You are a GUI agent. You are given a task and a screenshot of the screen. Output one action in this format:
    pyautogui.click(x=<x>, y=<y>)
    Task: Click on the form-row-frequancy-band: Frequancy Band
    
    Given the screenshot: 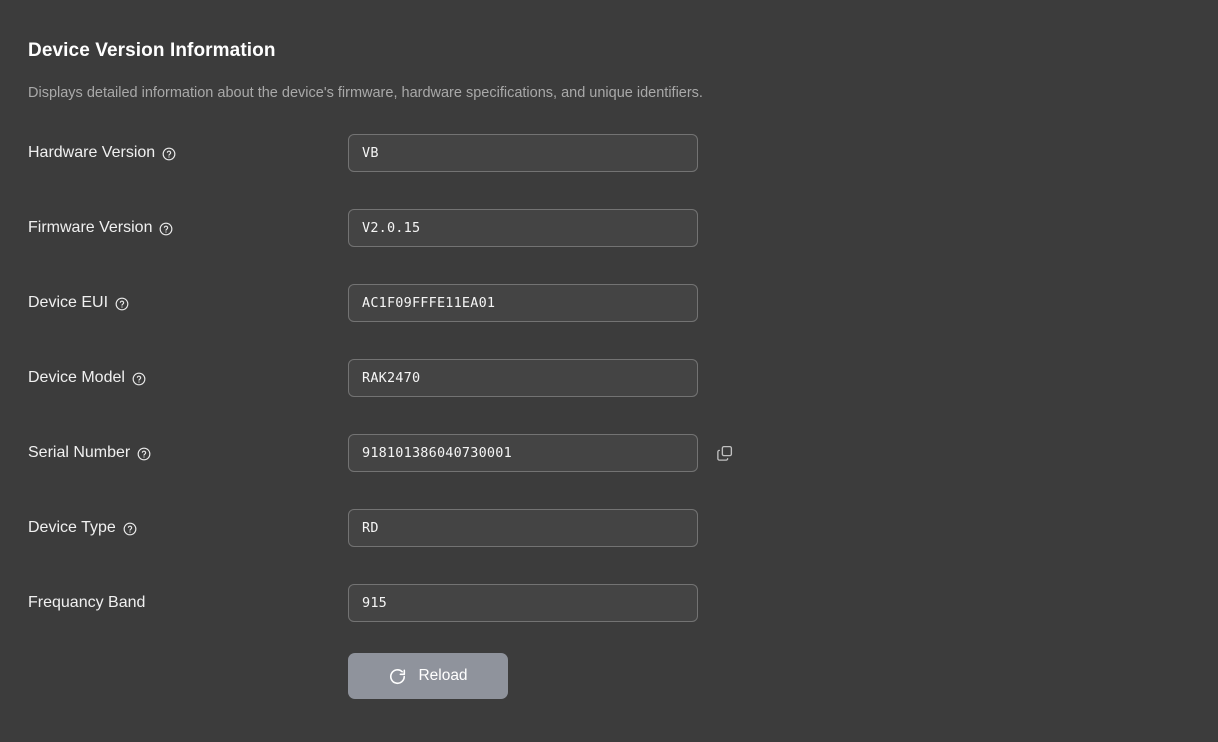 What is the action you would take?
    pyautogui.click(x=623, y=603)
    